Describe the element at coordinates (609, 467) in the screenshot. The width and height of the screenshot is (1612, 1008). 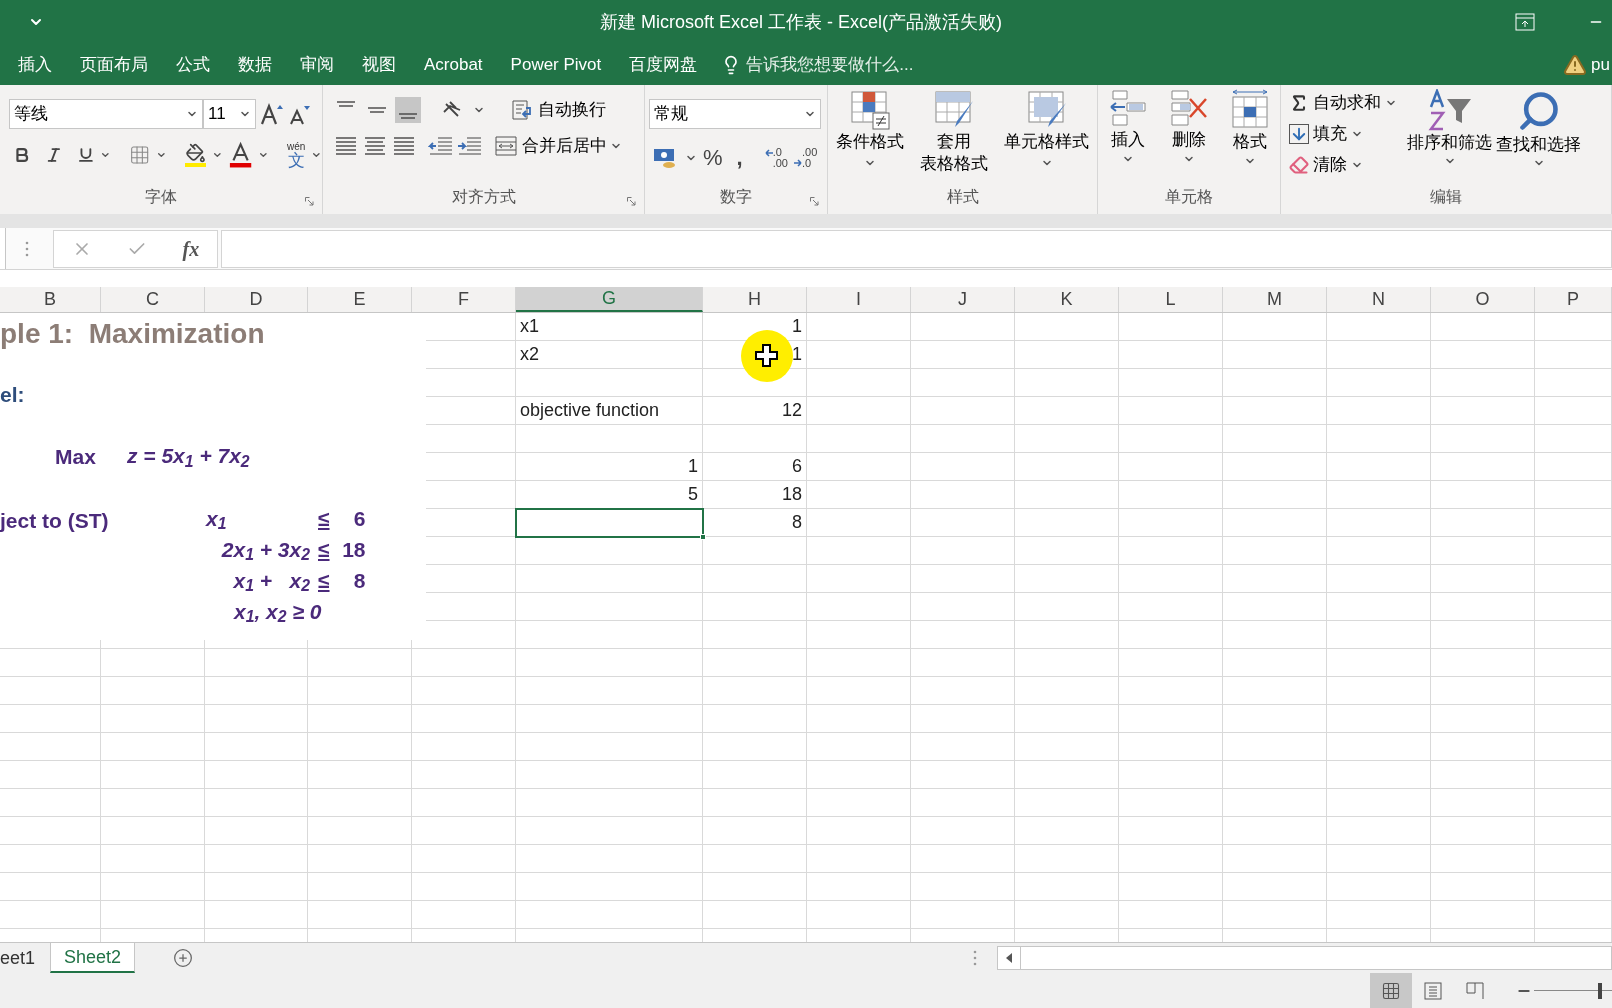
I see `table-cell: 1` at that location.